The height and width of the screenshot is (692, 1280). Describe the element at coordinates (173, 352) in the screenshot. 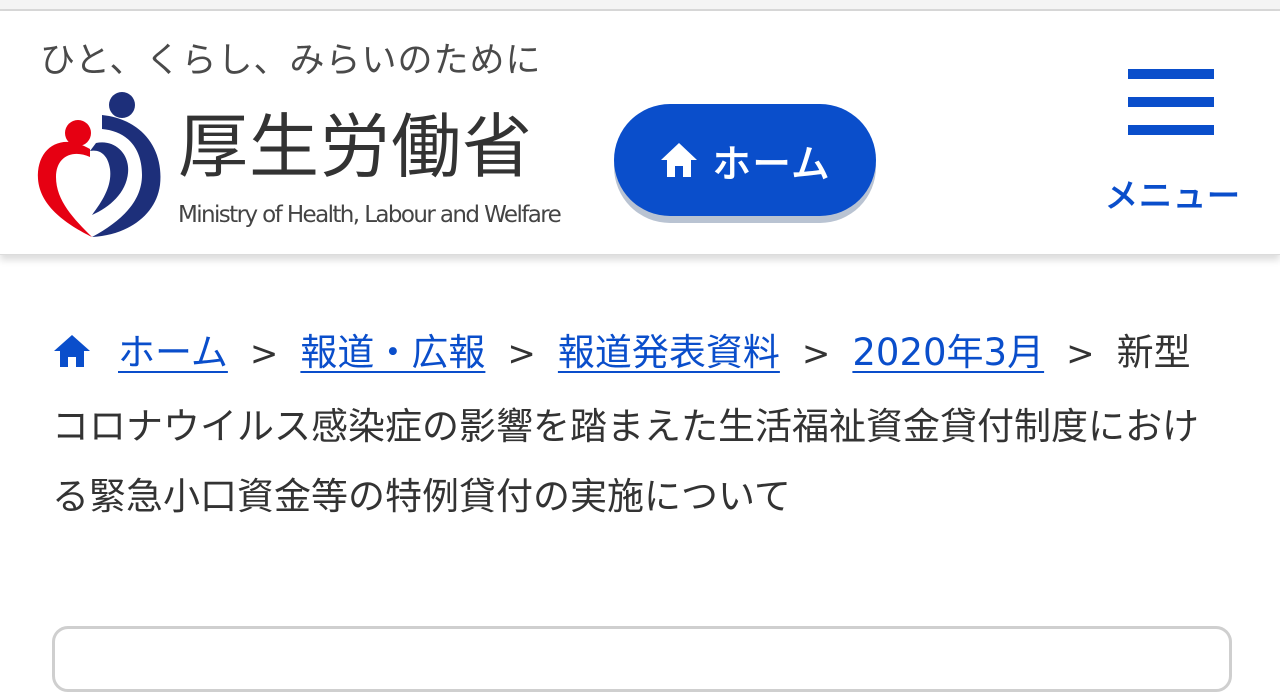

I see `breadcrumb-link-home: ホーム` at that location.